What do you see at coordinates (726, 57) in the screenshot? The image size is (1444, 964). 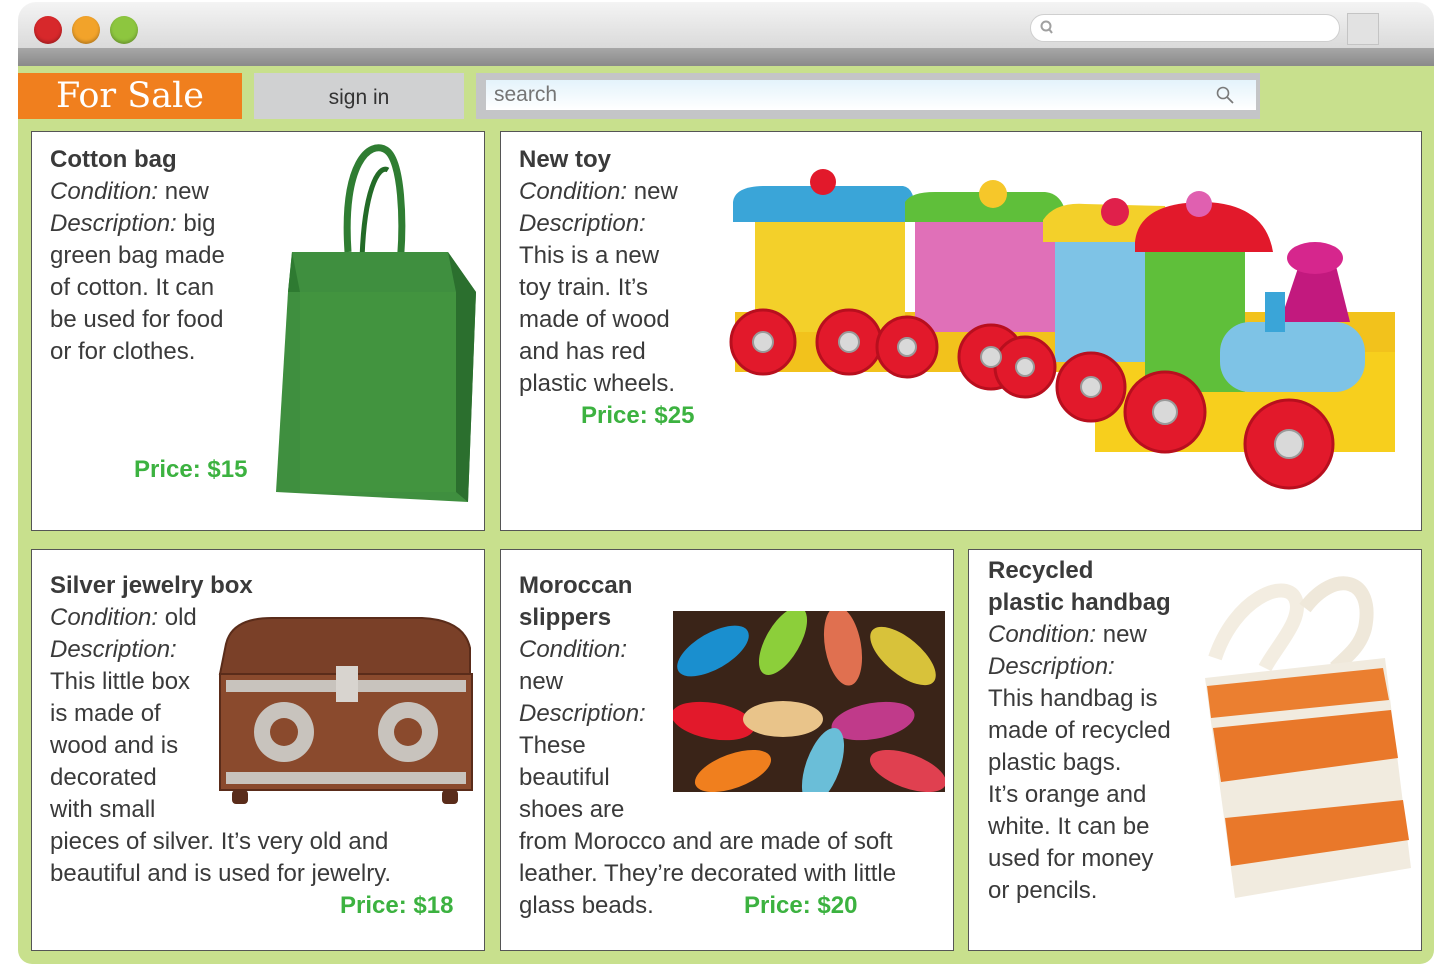 I see `browser-toolbar-divider` at bounding box center [726, 57].